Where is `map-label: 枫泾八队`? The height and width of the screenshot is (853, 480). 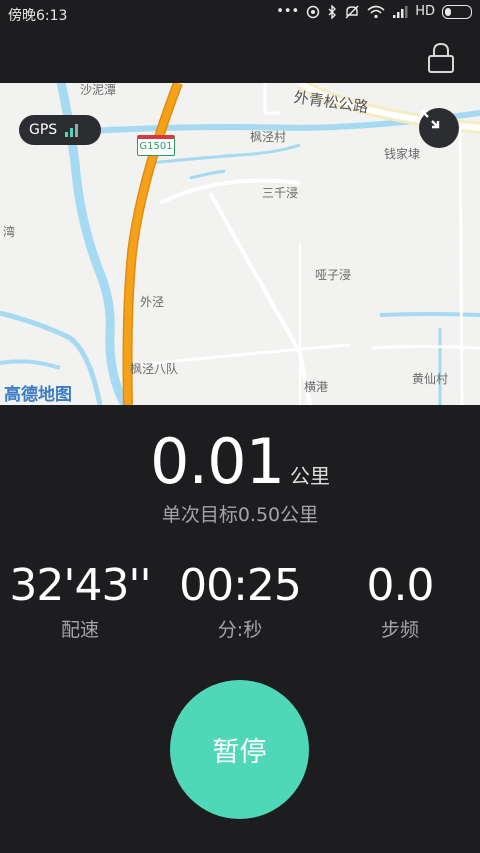
map-label: 枫泾八队 is located at coordinates (154, 369).